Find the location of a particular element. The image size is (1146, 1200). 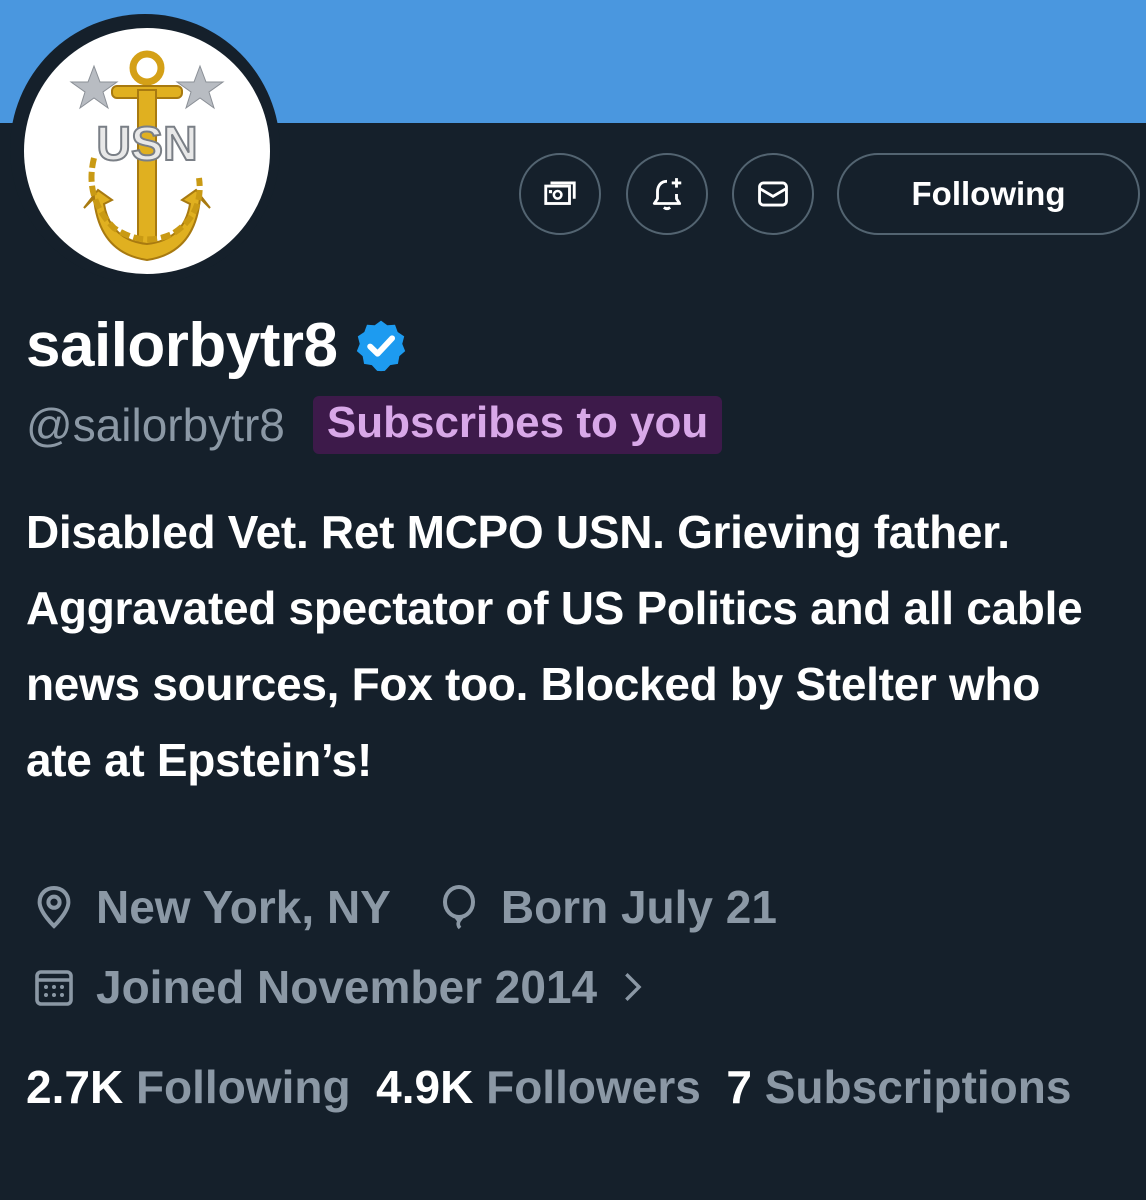

joined-text: Joined November 2014 is located at coordinates (347, 987).